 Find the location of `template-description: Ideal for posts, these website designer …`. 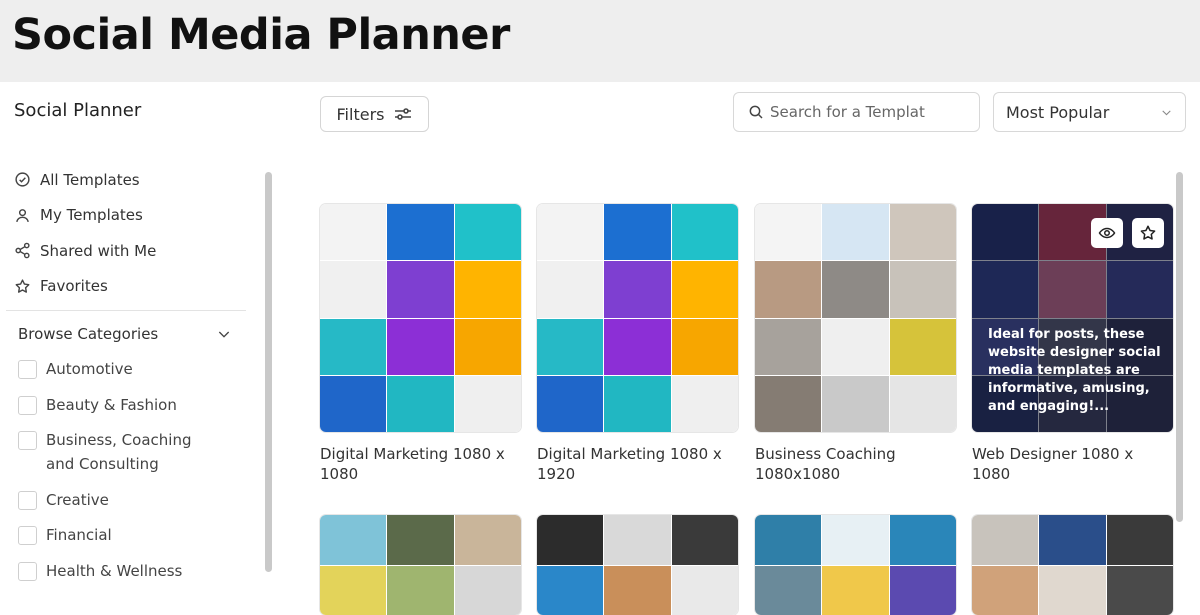

template-description: Ideal for posts, these website designer … is located at coordinates (1074, 370).